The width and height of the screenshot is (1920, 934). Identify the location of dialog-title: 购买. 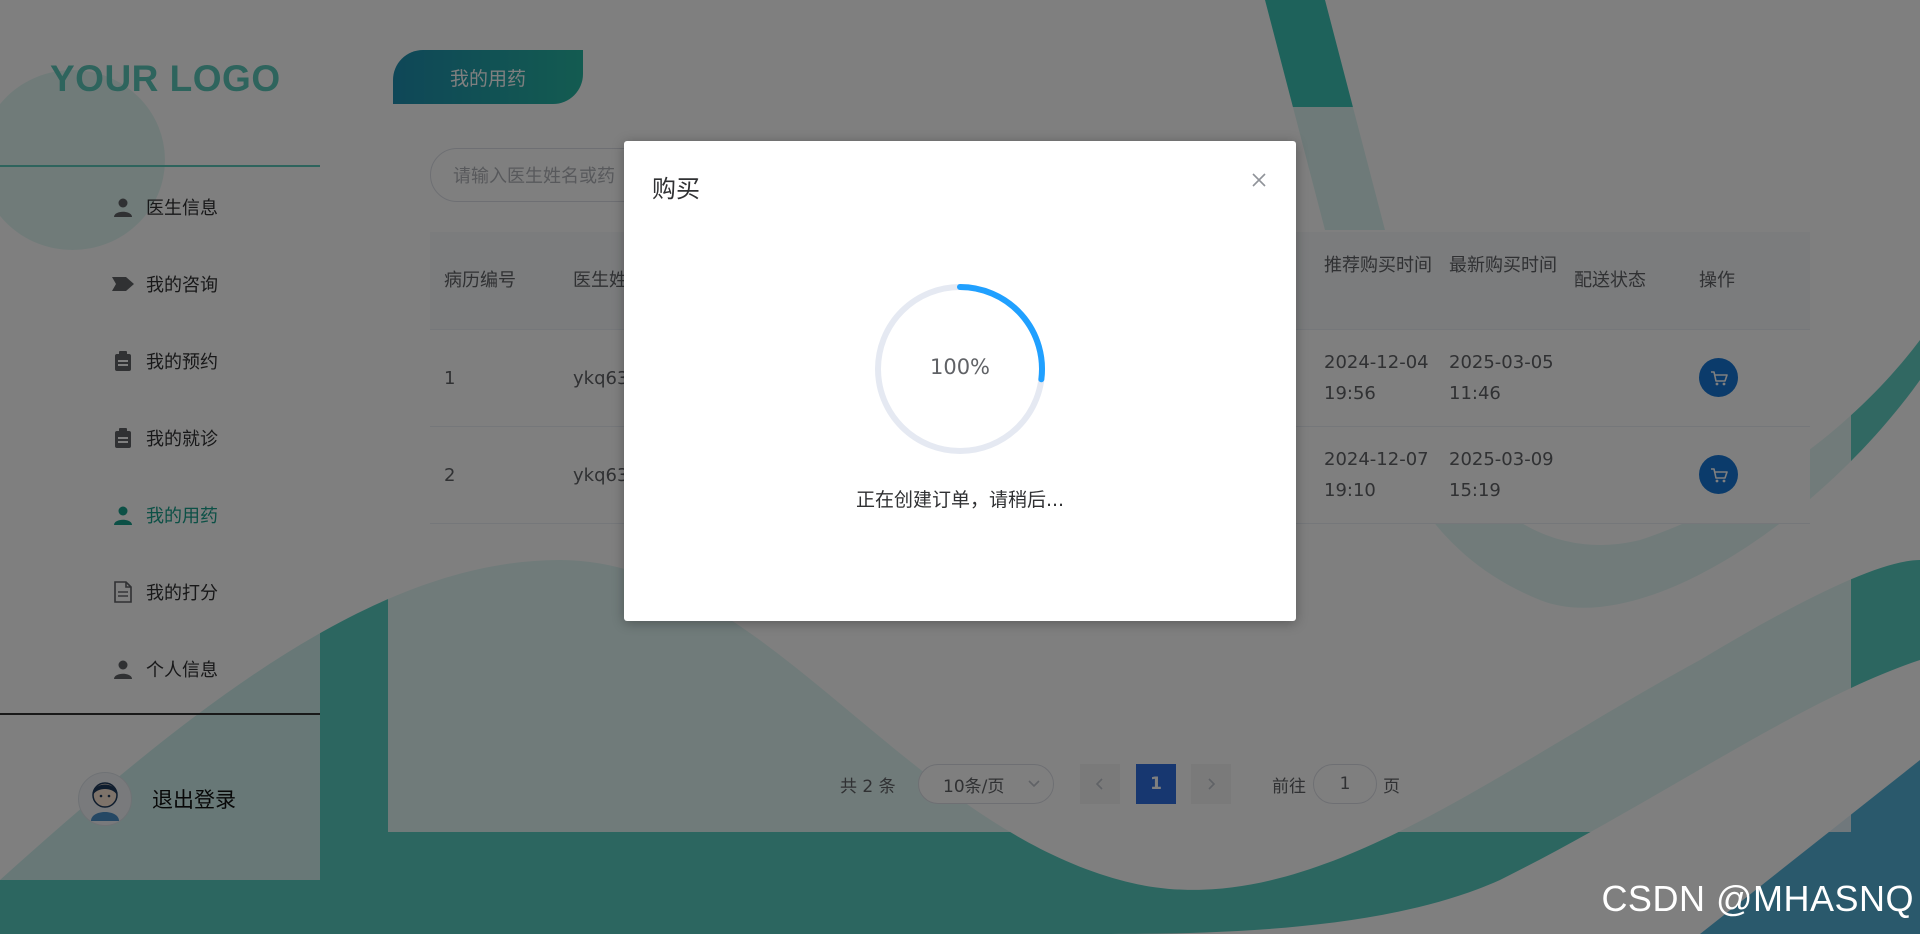
(676, 189).